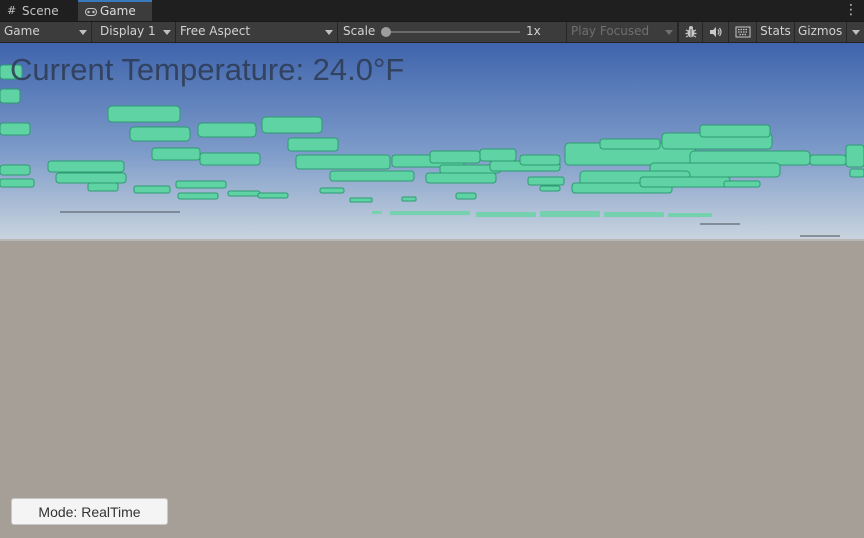 The height and width of the screenshot is (538, 864). What do you see at coordinates (118, 11) in the screenshot?
I see `tab-game-label: Game` at bounding box center [118, 11].